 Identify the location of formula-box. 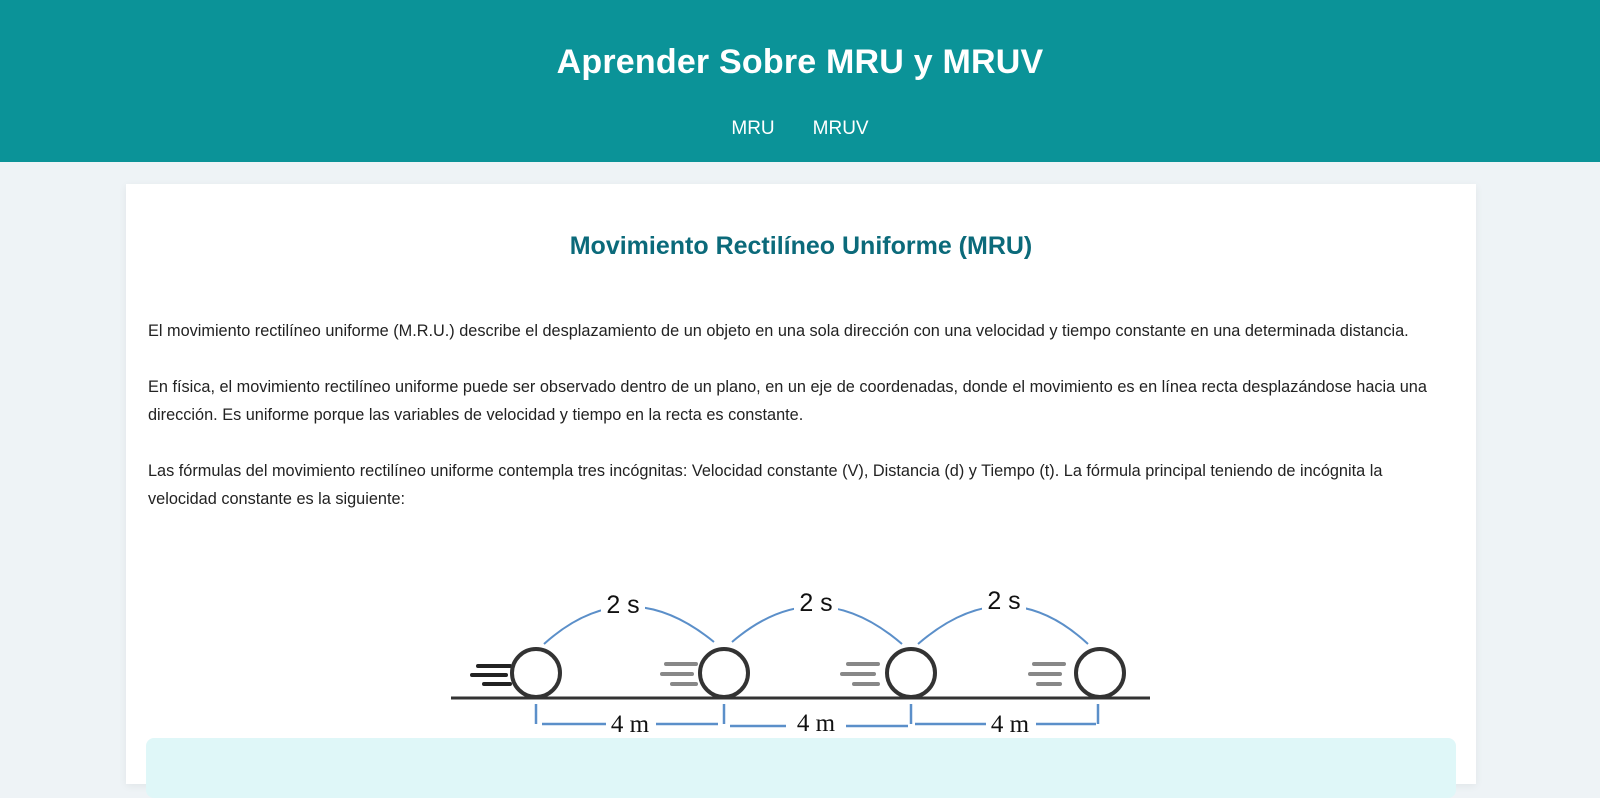
(801, 768).